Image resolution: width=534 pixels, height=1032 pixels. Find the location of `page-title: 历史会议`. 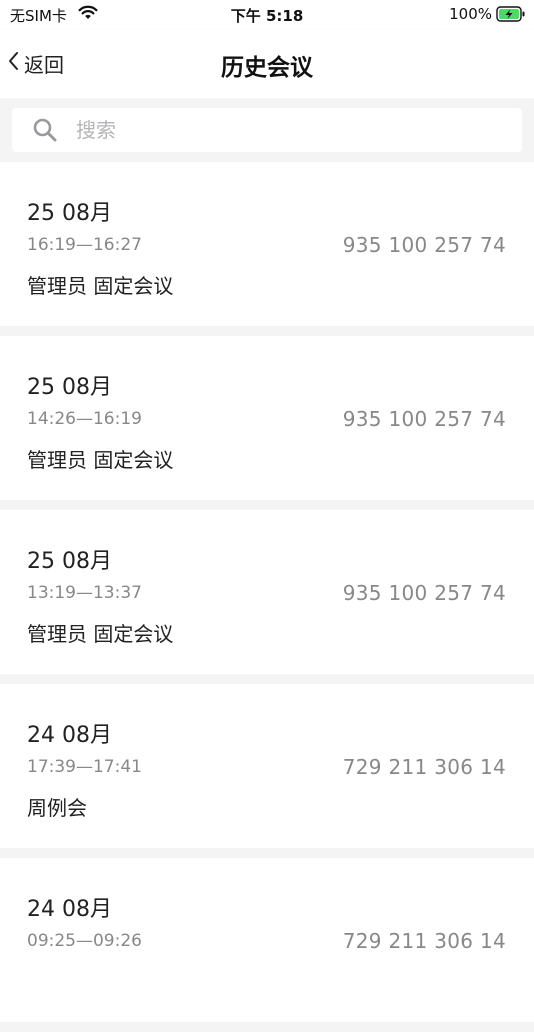

page-title: 历史会议 is located at coordinates (267, 68).